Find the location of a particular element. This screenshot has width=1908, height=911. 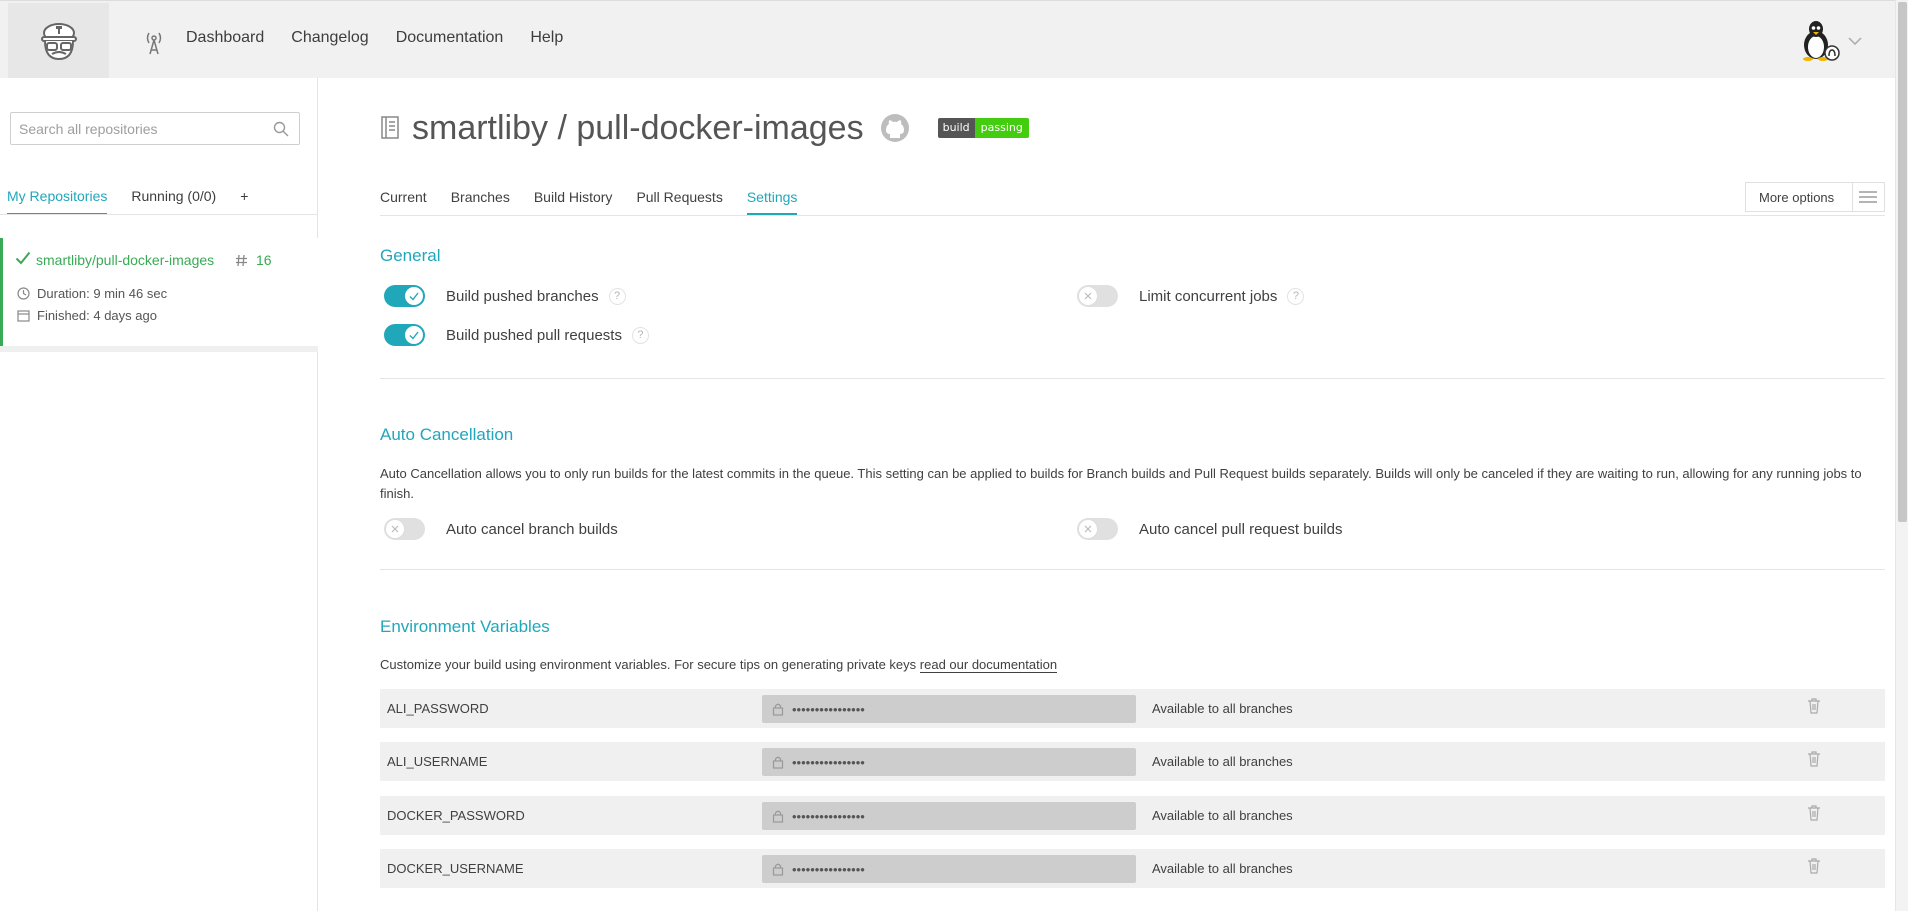

nav-dashboard: Dashboard is located at coordinates (225, 38).